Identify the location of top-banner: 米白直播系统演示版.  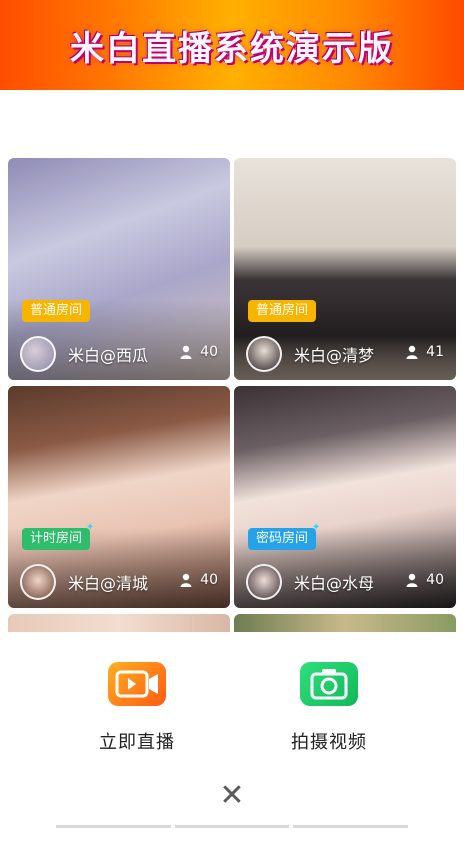
(232, 45).